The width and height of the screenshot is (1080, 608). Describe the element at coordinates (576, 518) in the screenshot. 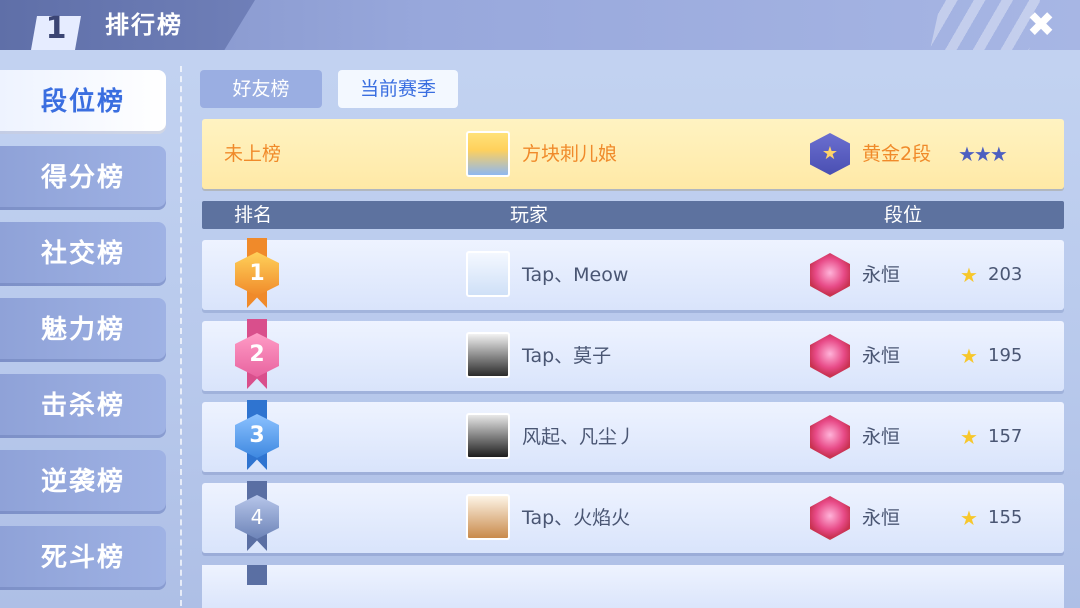

I see `player-name: Tap、火焰火` at that location.